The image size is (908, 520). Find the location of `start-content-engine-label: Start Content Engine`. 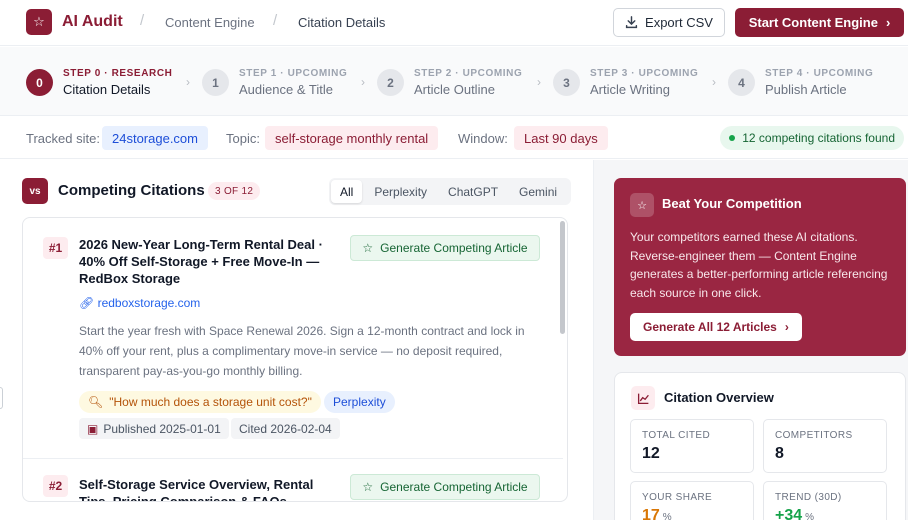

start-content-engine-label: Start Content Engine is located at coordinates (813, 22).